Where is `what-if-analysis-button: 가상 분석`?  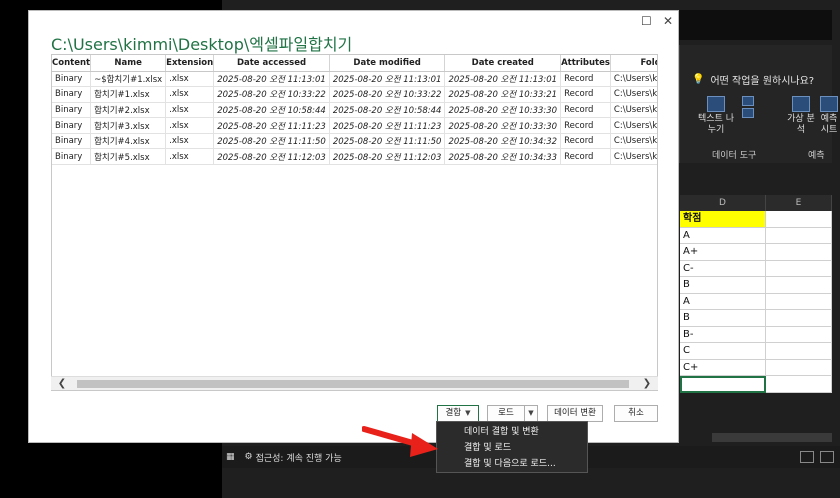 what-if-analysis-button: 가상 분석 is located at coordinates (801, 116).